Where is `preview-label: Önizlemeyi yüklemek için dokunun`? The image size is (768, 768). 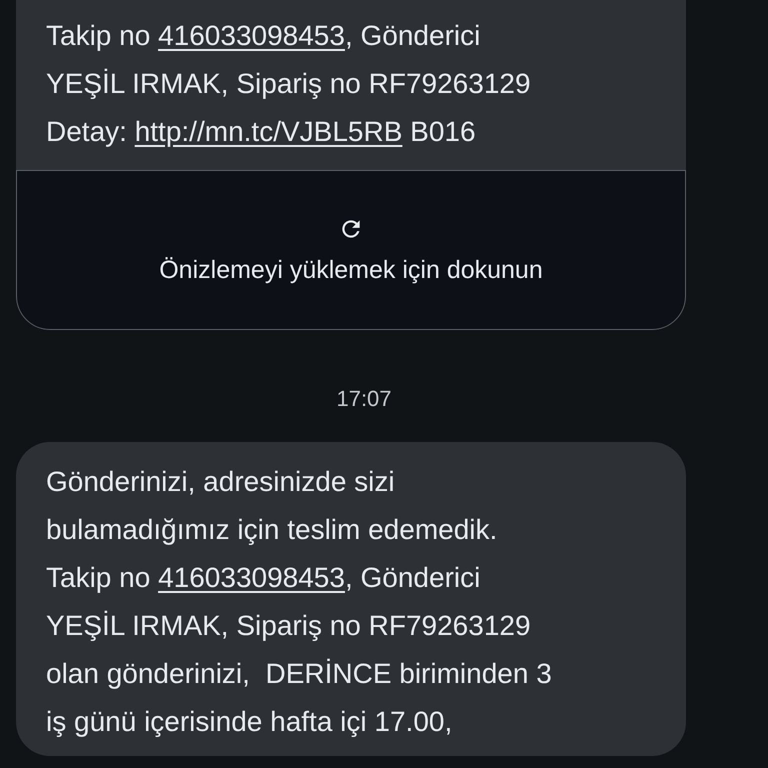
preview-label: Önizlemeyi yüklemek için dokunun is located at coordinates (351, 270).